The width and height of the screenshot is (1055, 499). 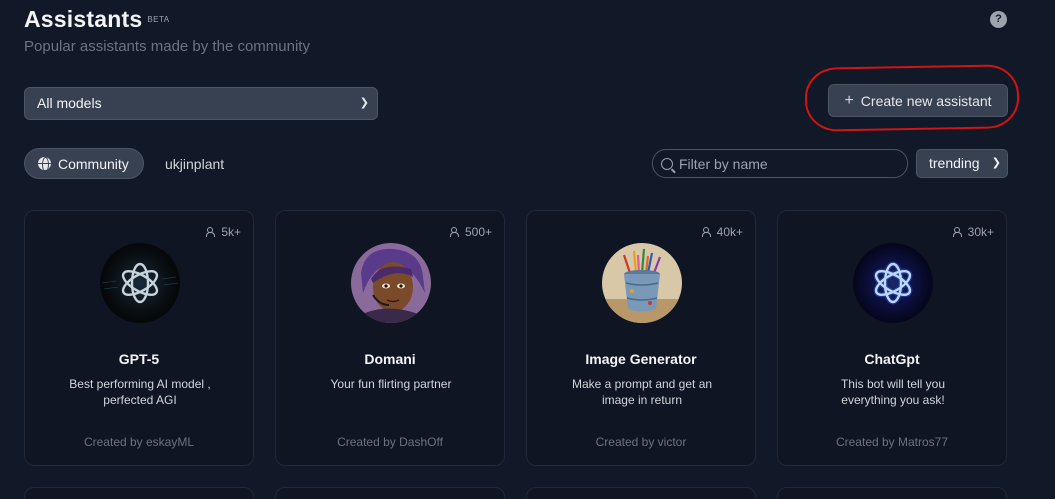 What do you see at coordinates (201, 103) in the screenshot?
I see `models-select: All models ❯` at bounding box center [201, 103].